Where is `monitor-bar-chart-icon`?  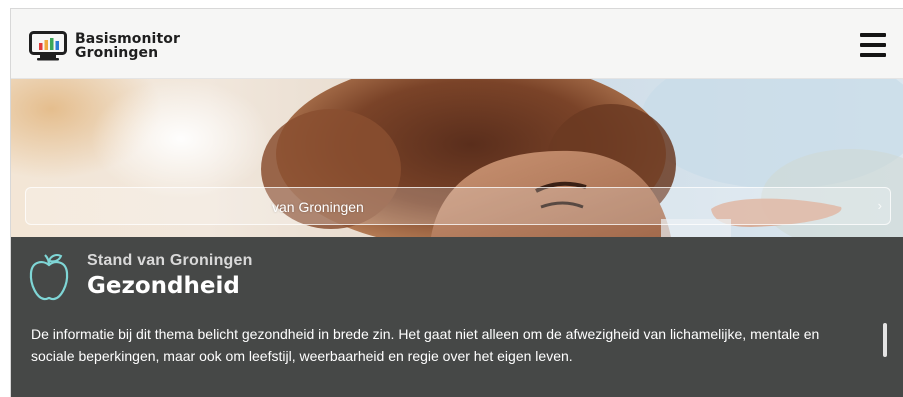 monitor-bar-chart-icon is located at coordinates (48, 46).